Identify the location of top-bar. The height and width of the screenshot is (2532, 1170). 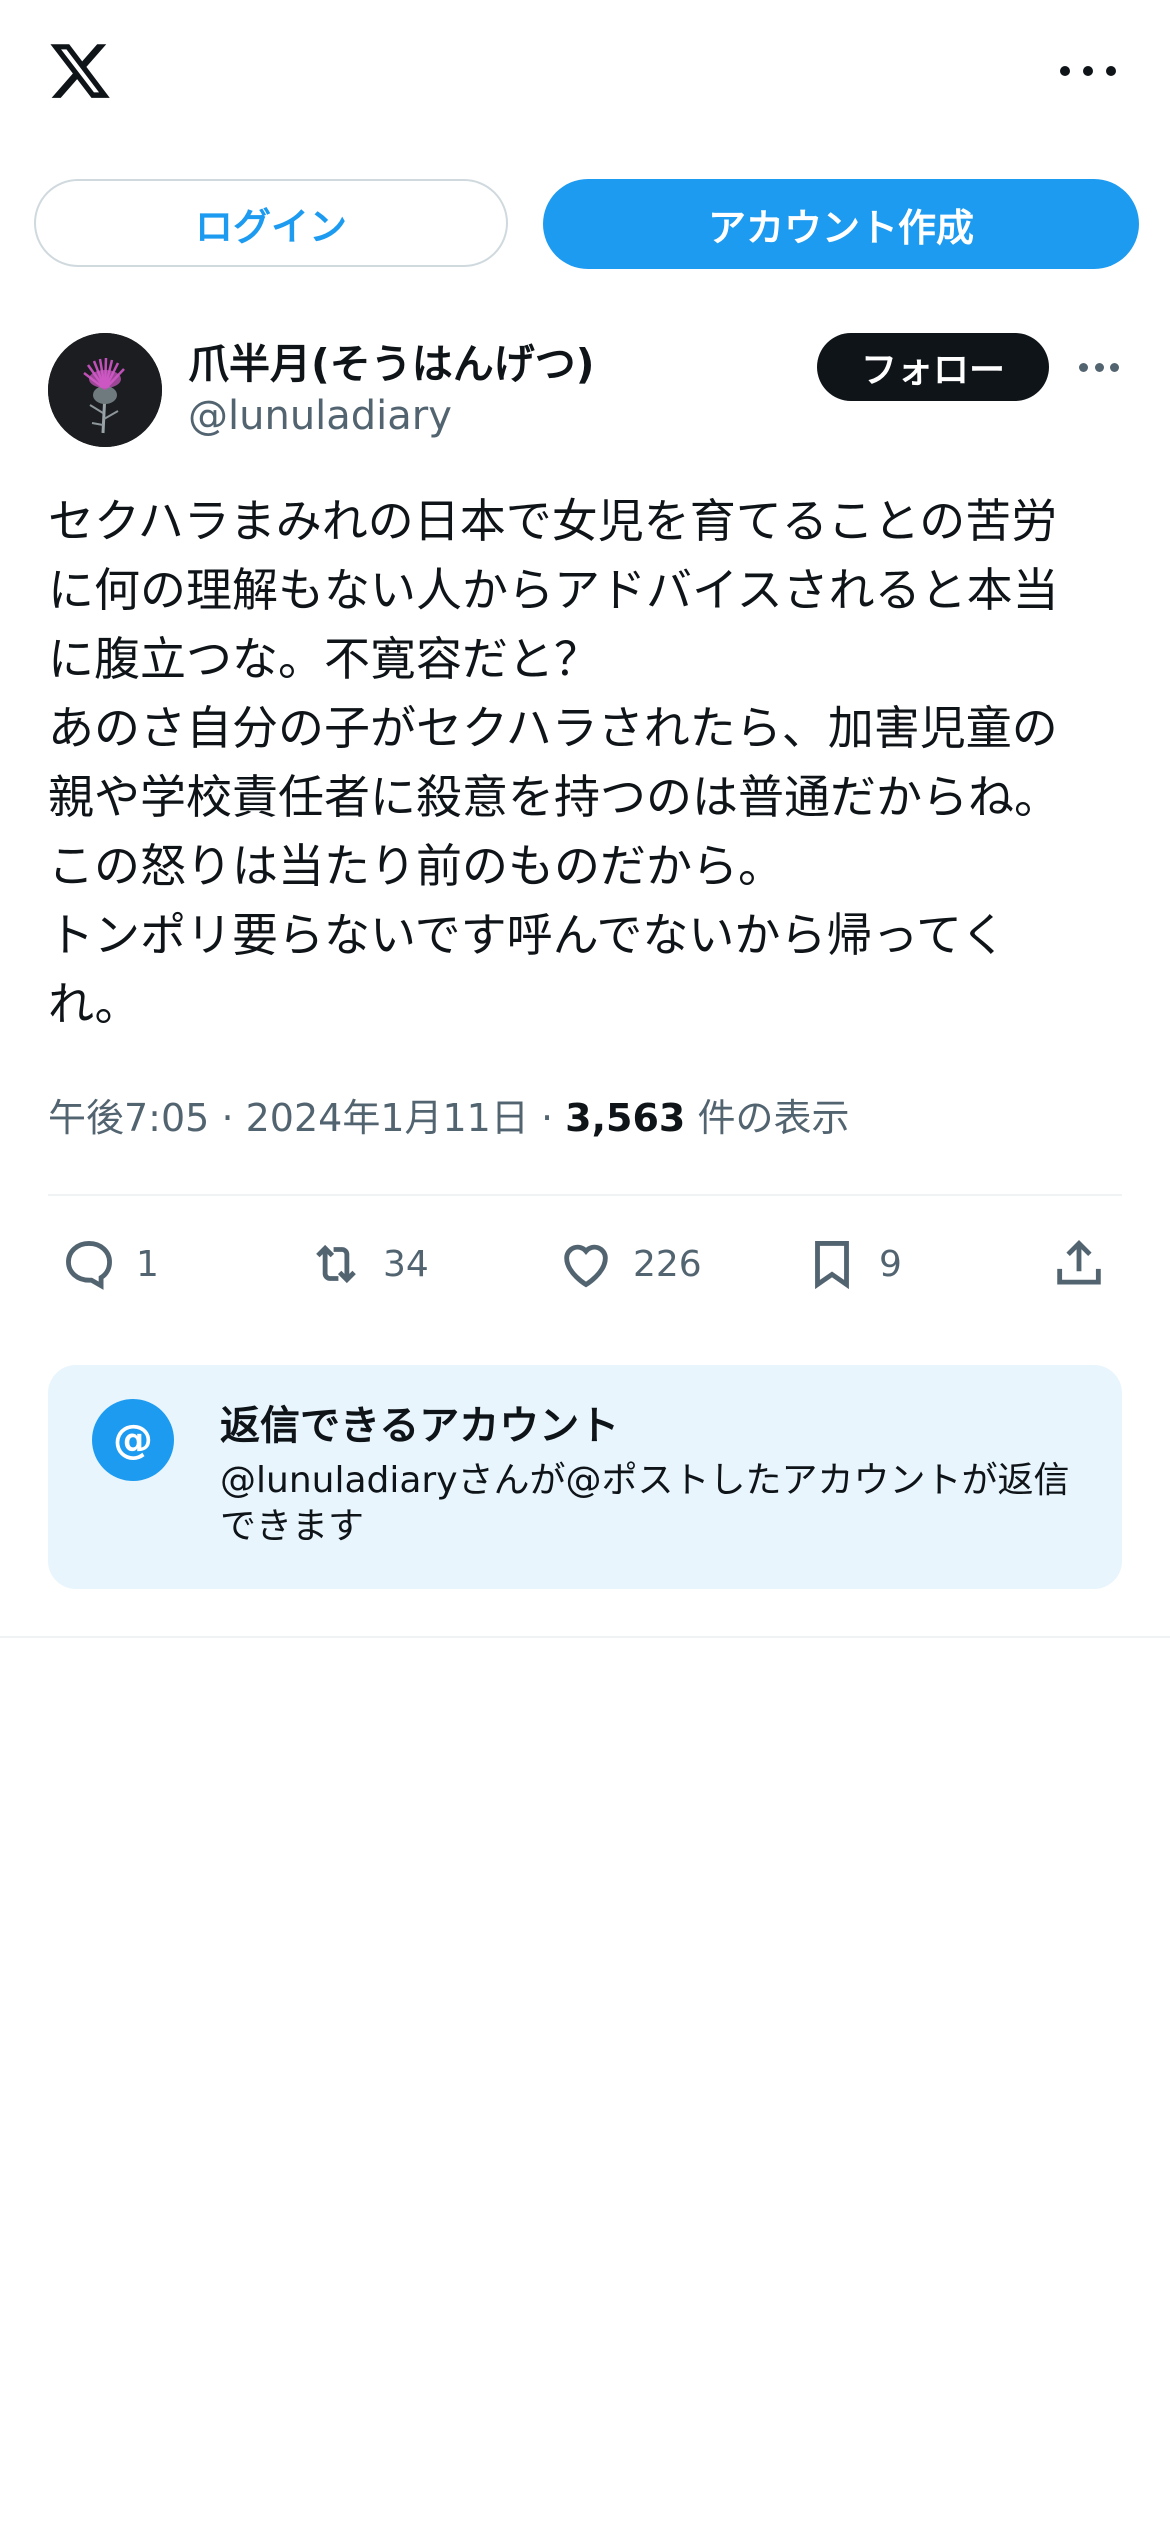
(585, 75).